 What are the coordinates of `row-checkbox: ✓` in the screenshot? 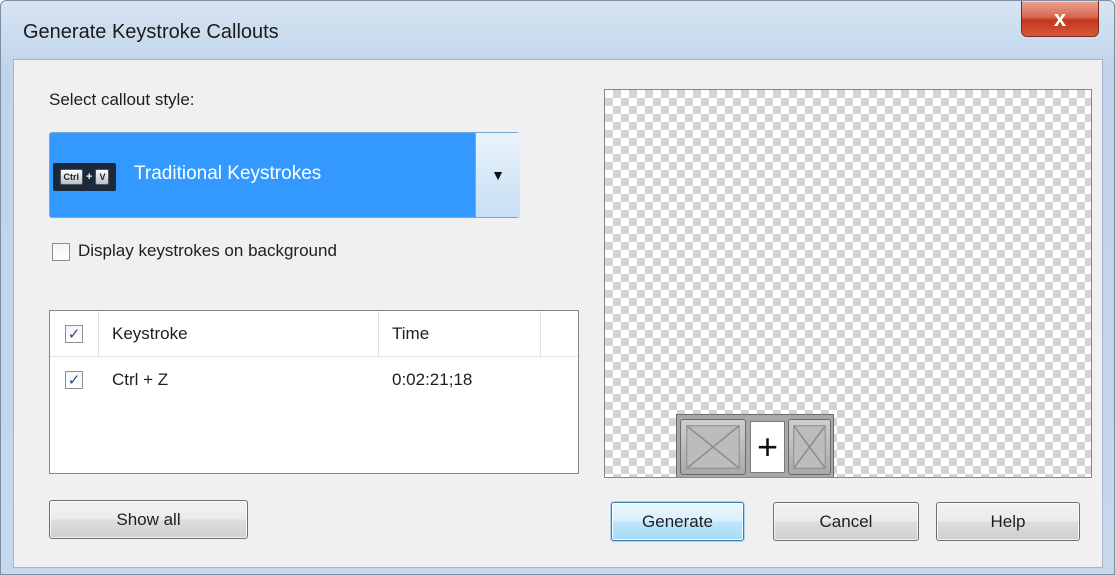 It's located at (74, 380).